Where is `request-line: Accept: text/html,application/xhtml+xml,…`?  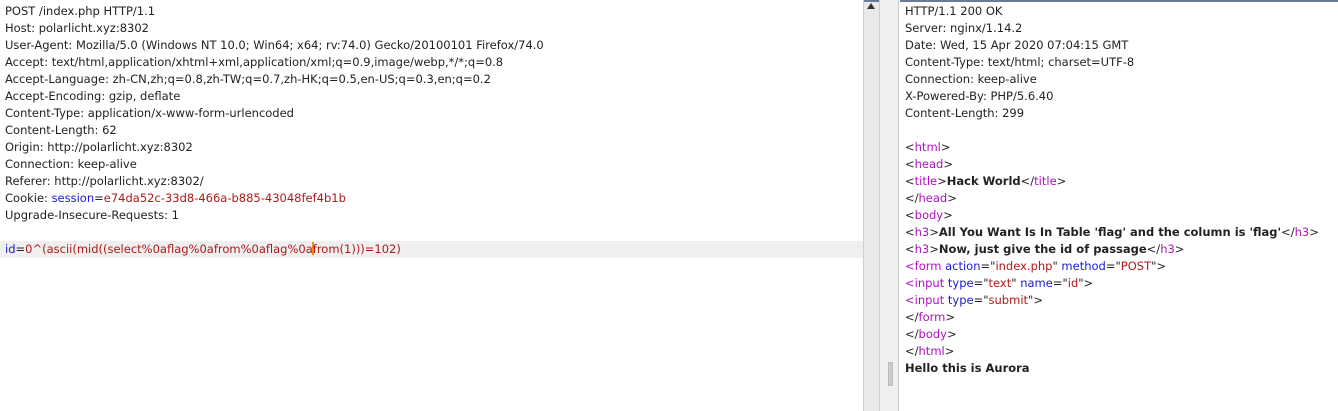
request-line: Accept: text/html,application/xhtml+xml,… is located at coordinates (431, 62).